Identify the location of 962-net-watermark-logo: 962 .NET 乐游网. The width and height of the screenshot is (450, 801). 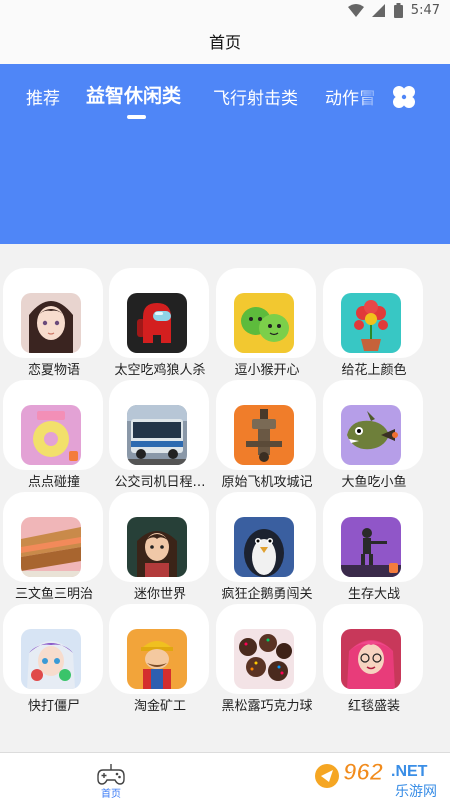
(376, 779).